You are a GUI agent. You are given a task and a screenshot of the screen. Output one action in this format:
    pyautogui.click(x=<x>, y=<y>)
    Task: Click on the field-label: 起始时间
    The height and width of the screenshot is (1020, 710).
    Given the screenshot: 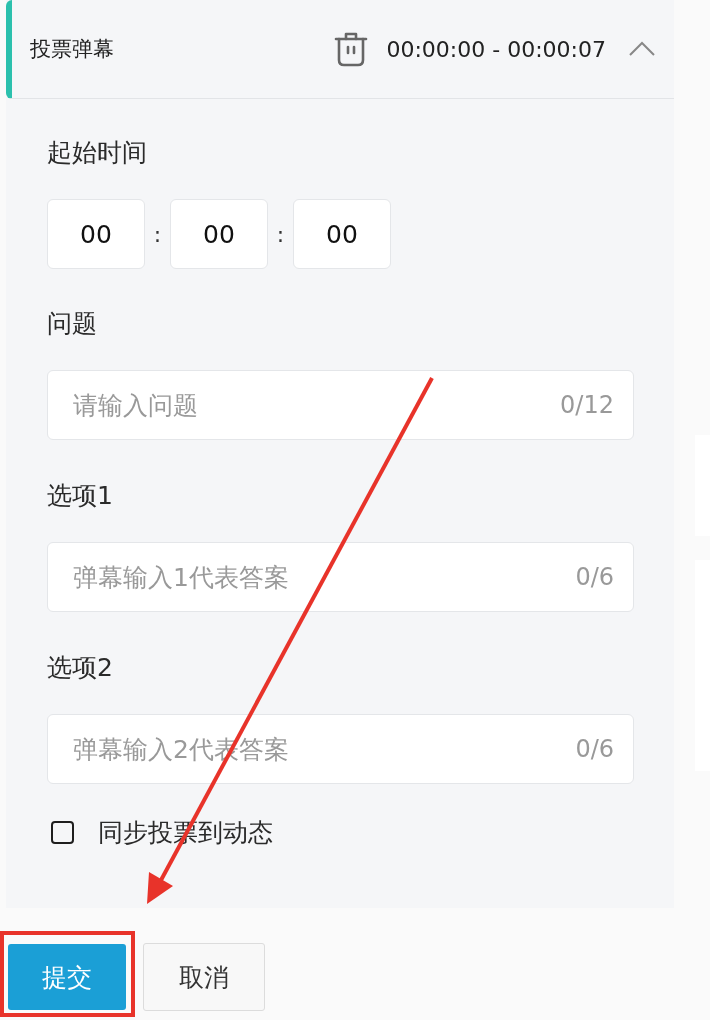 What is the action you would take?
    pyautogui.click(x=97, y=153)
    